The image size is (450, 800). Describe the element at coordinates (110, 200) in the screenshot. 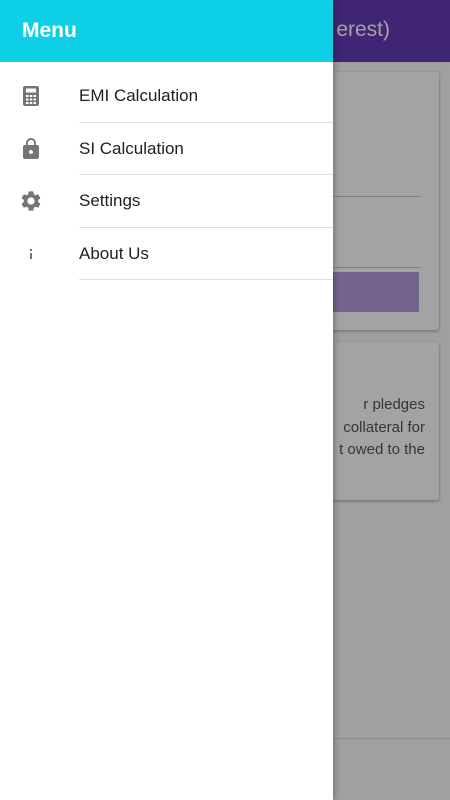

I see `menu-item-label: Settings` at that location.